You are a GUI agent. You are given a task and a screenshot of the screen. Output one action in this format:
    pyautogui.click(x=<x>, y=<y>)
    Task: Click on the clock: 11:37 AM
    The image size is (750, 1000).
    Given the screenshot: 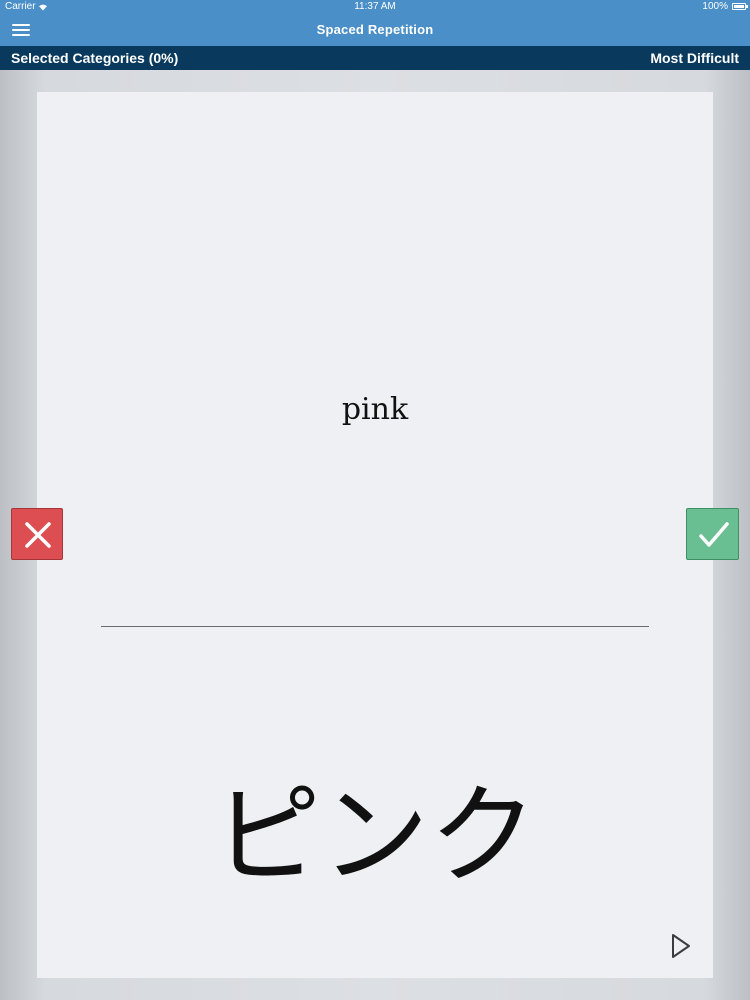 What is the action you would take?
    pyautogui.click(x=375, y=6)
    